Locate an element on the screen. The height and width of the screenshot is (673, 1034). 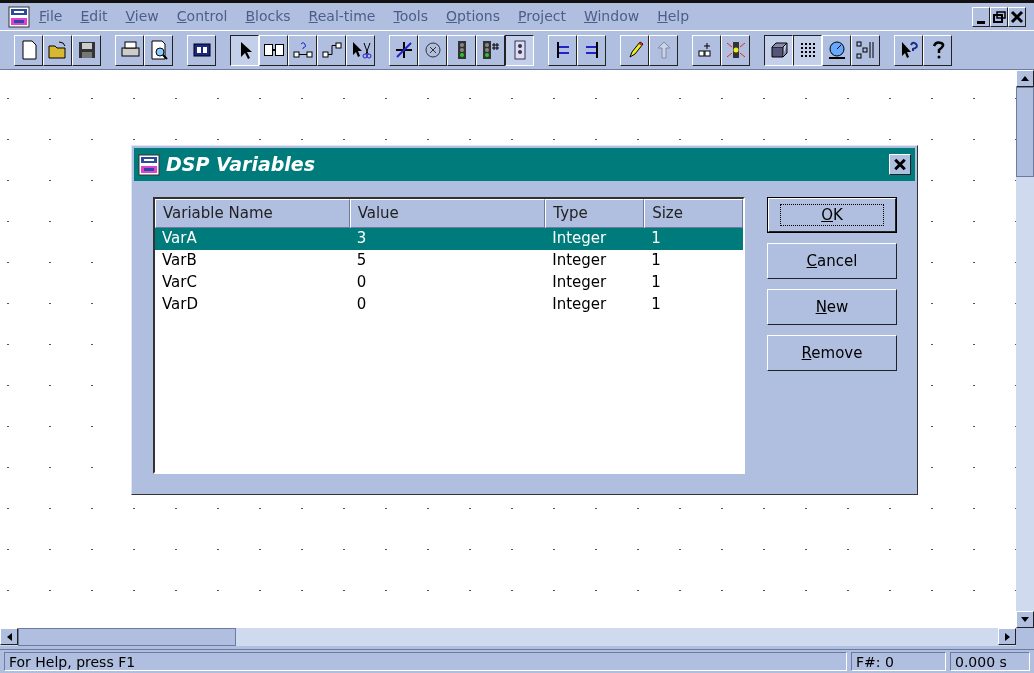
down-arrow-icon is located at coordinates (1025, 619).